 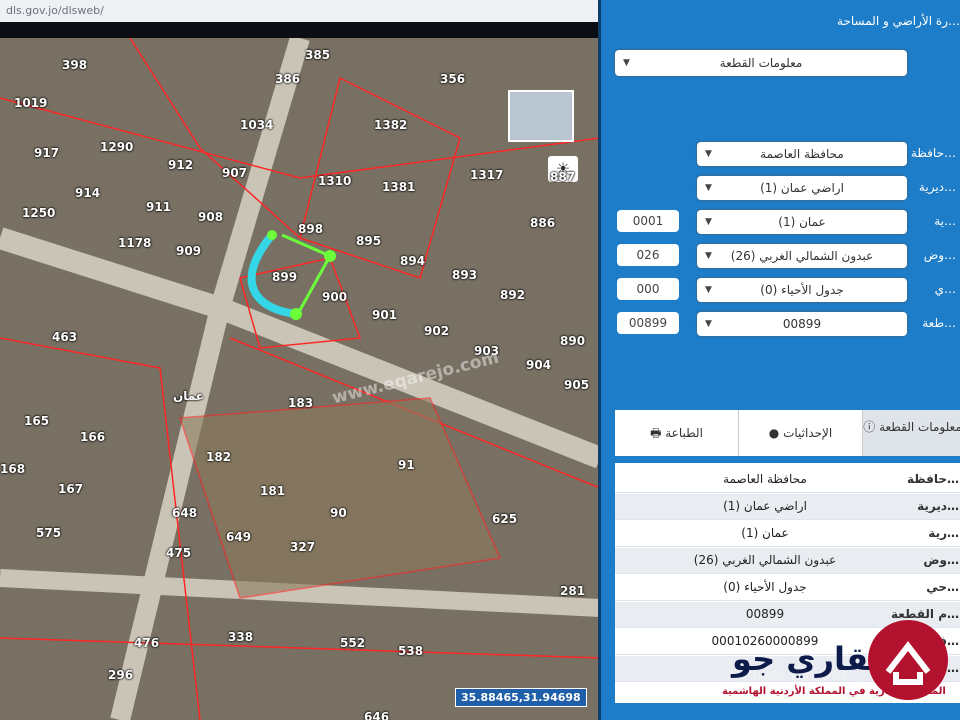 I want to click on row-key: …ديرية, so click(x=938, y=506).